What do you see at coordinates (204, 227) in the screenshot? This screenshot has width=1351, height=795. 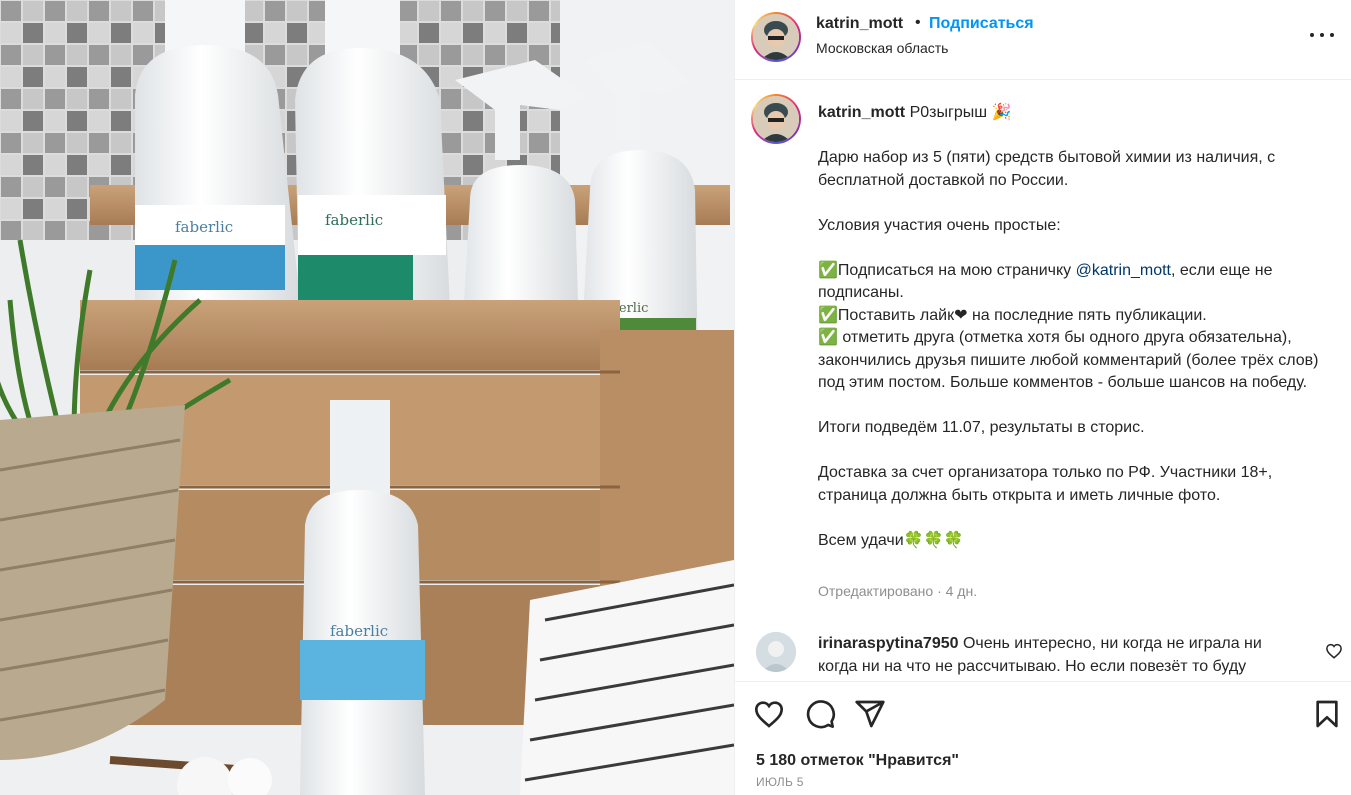 I see `brand-label: faberlic` at bounding box center [204, 227].